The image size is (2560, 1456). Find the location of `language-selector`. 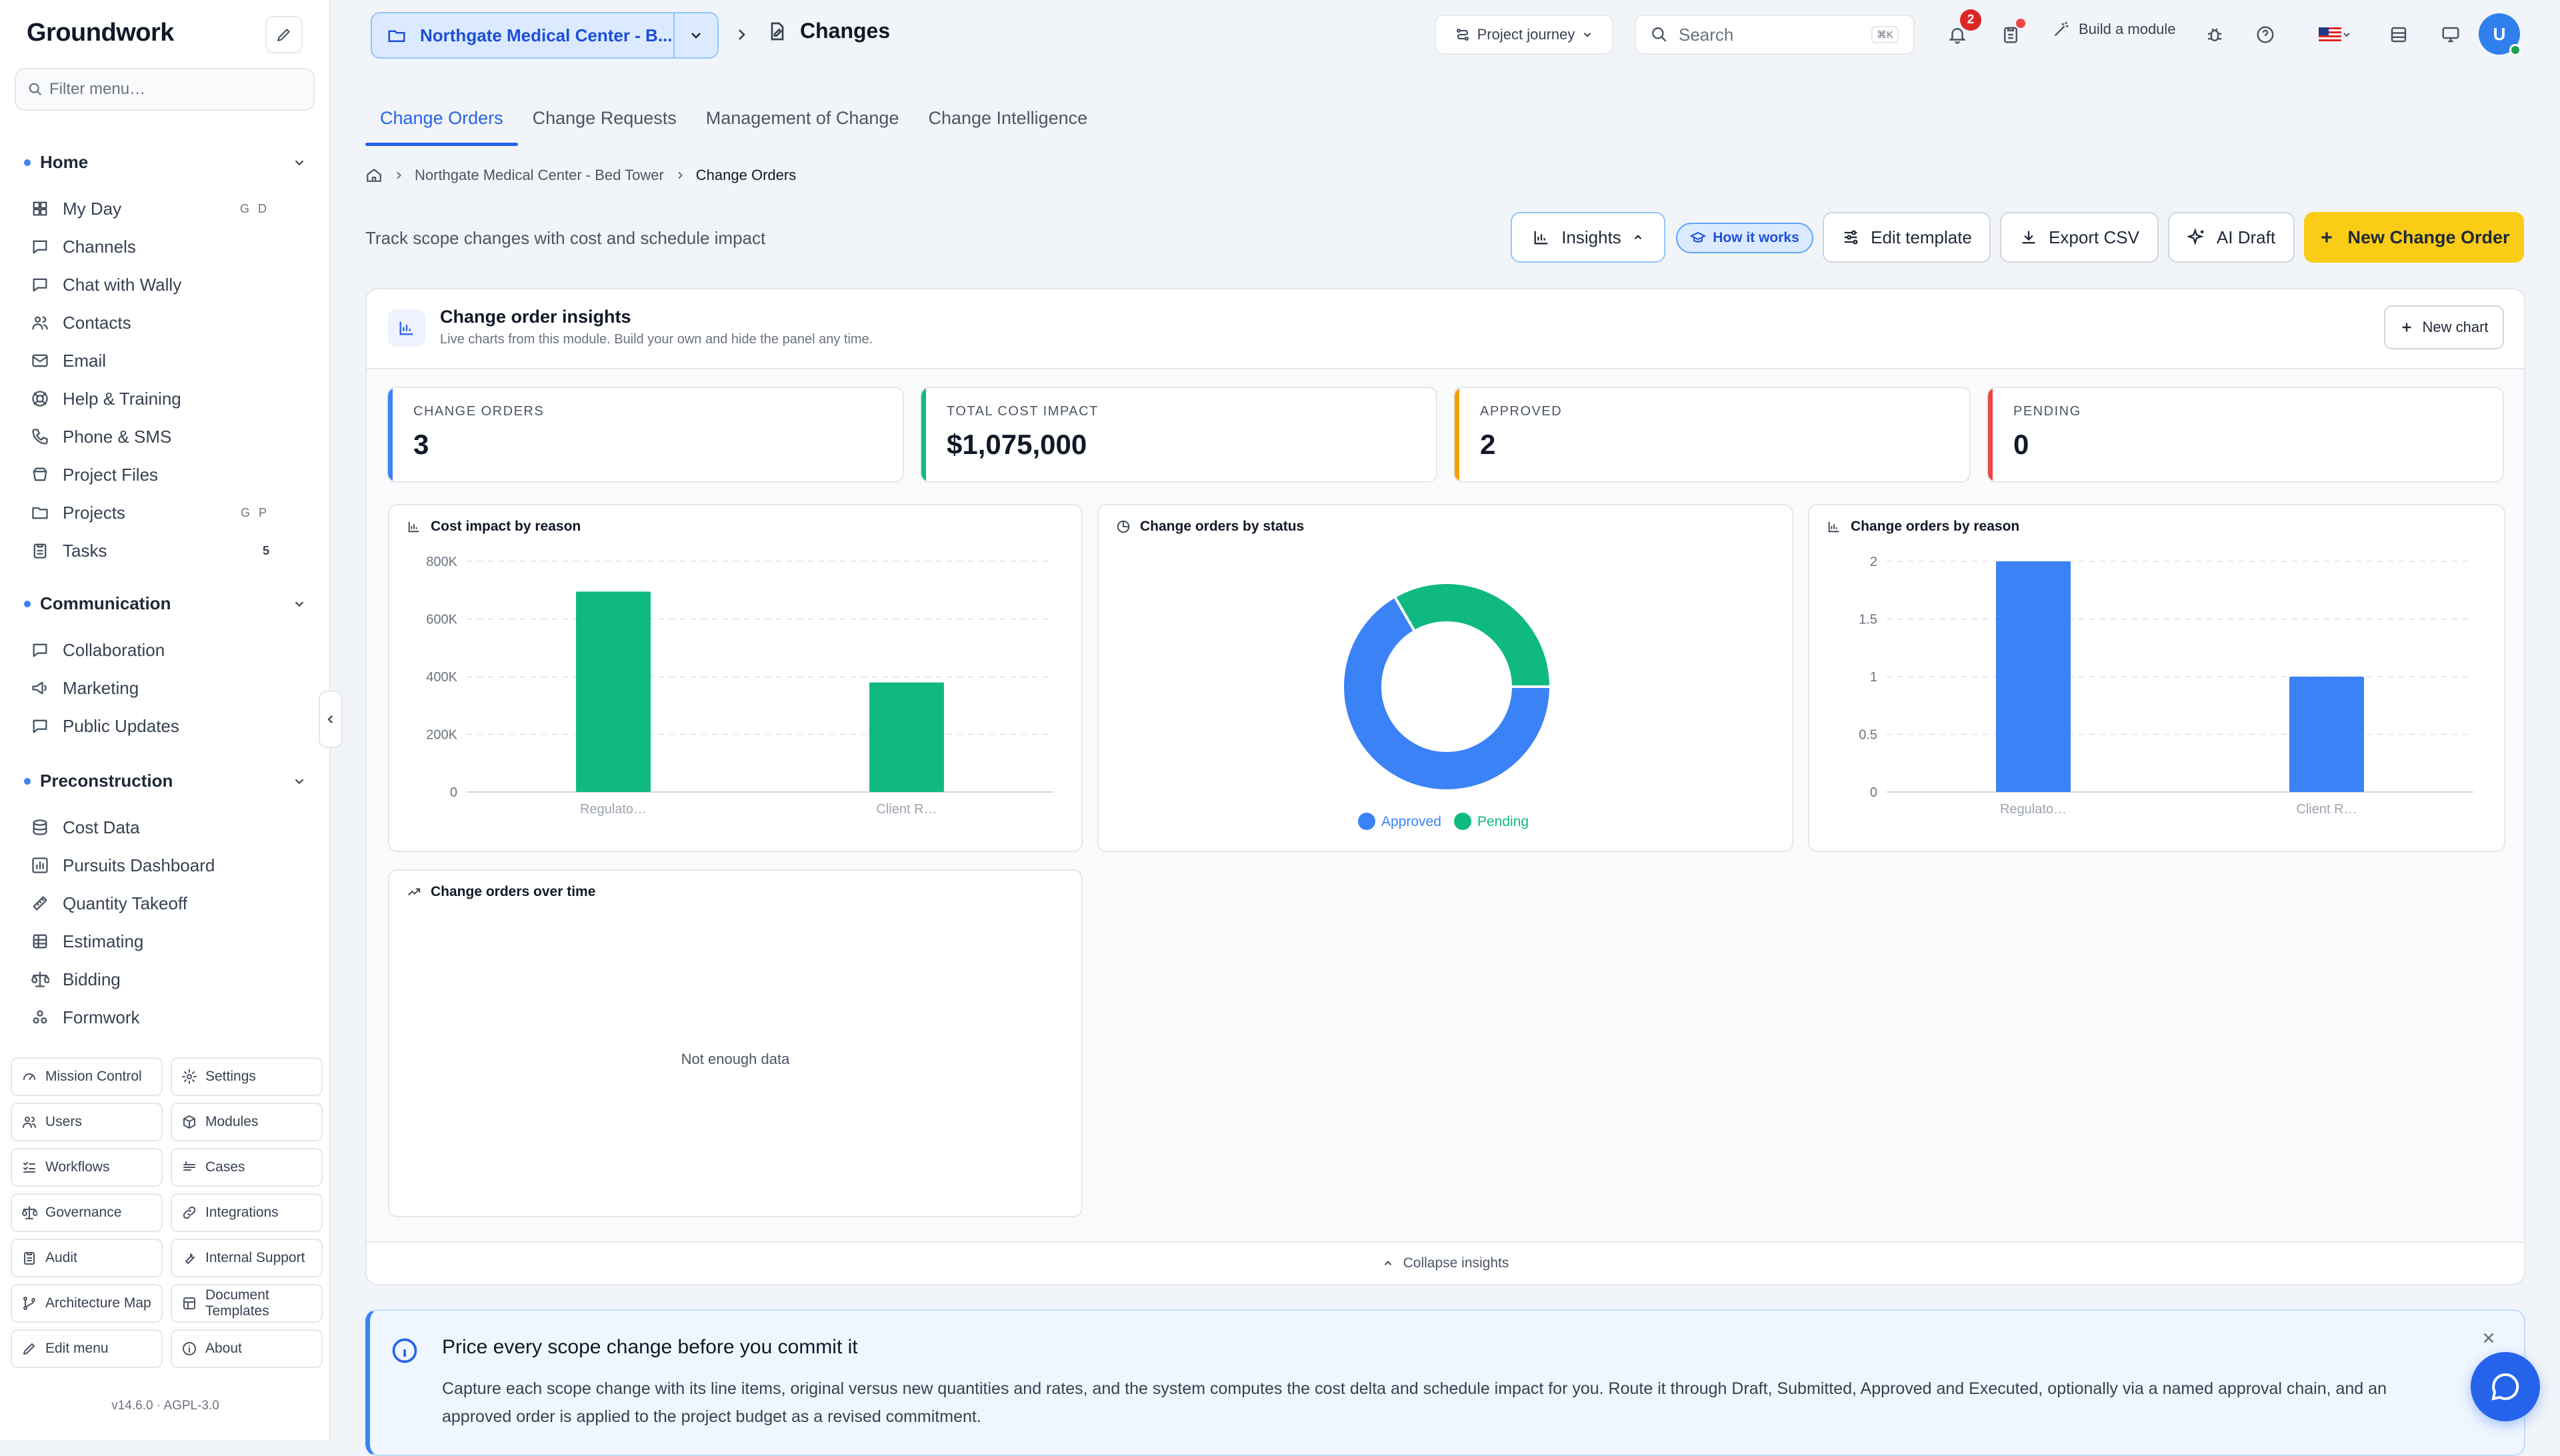

language-selector is located at coordinates (2335, 34).